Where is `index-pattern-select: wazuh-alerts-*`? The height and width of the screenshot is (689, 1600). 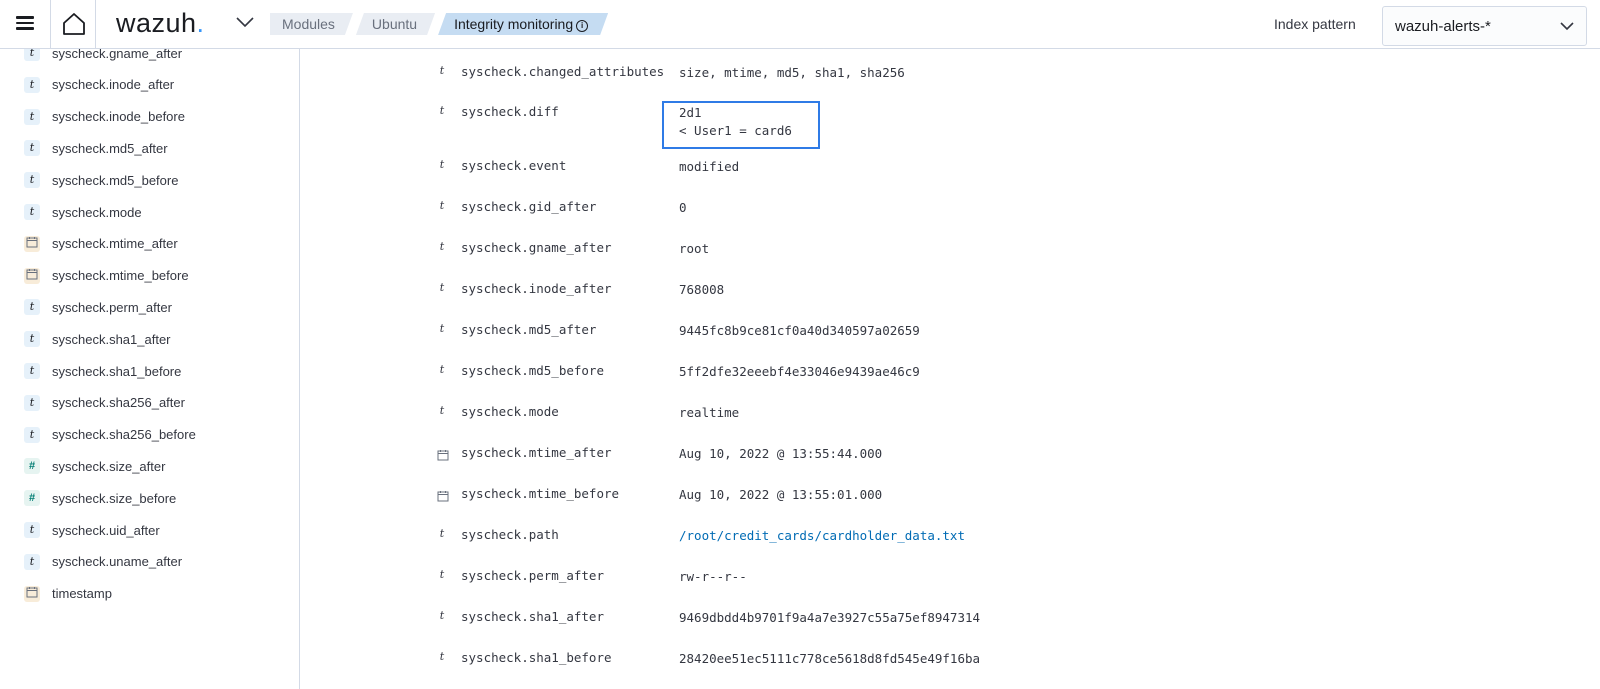
index-pattern-select: wazuh-alerts-* is located at coordinates (1484, 26).